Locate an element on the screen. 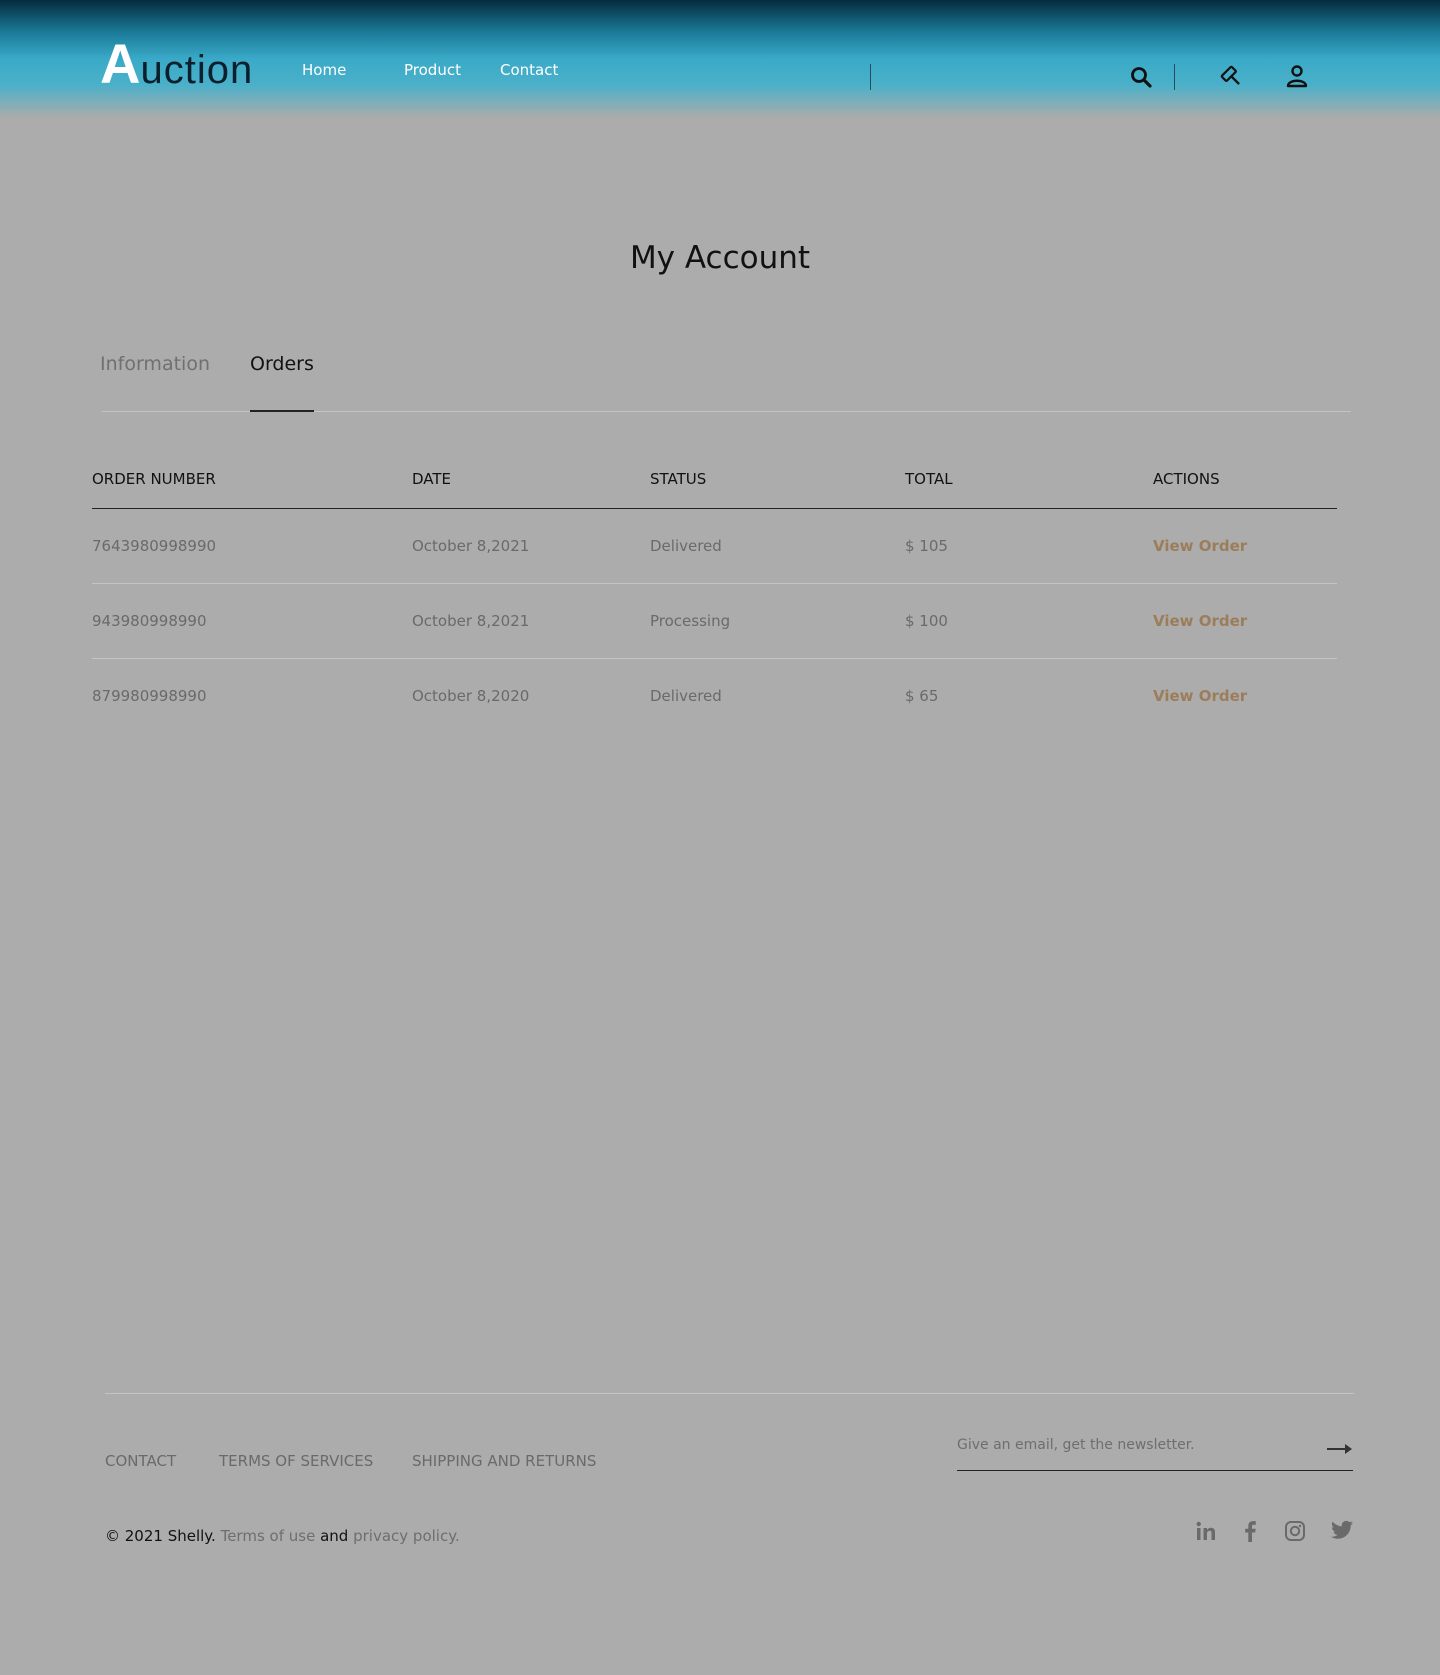 The width and height of the screenshot is (1440, 1675). site-header: Auction Home Product Contact is located at coordinates (720, 59).